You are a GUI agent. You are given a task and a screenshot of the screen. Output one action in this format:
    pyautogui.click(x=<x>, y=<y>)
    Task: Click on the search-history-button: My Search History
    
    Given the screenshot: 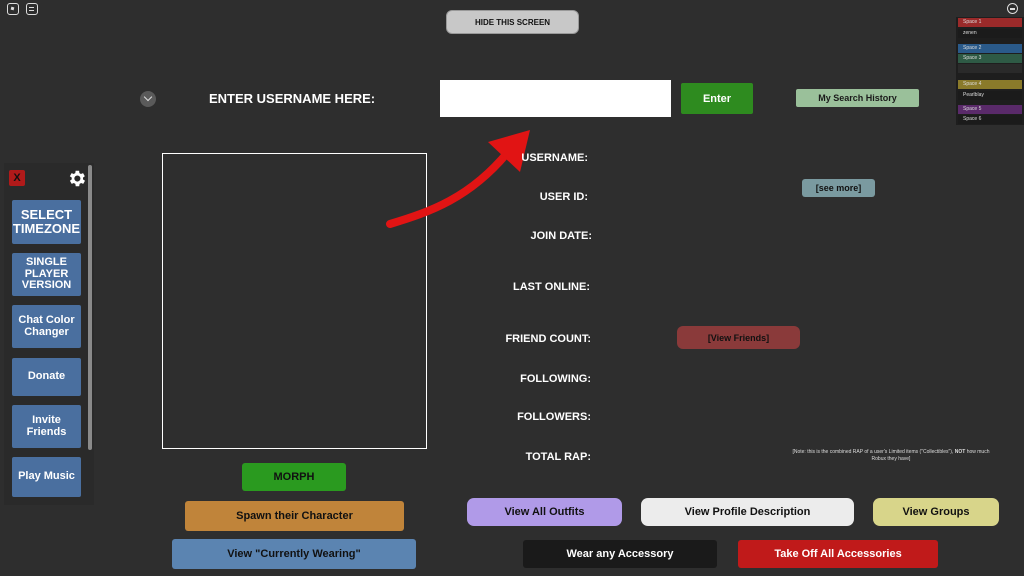 What is the action you would take?
    pyautogui.click(x=857, y=98)
    